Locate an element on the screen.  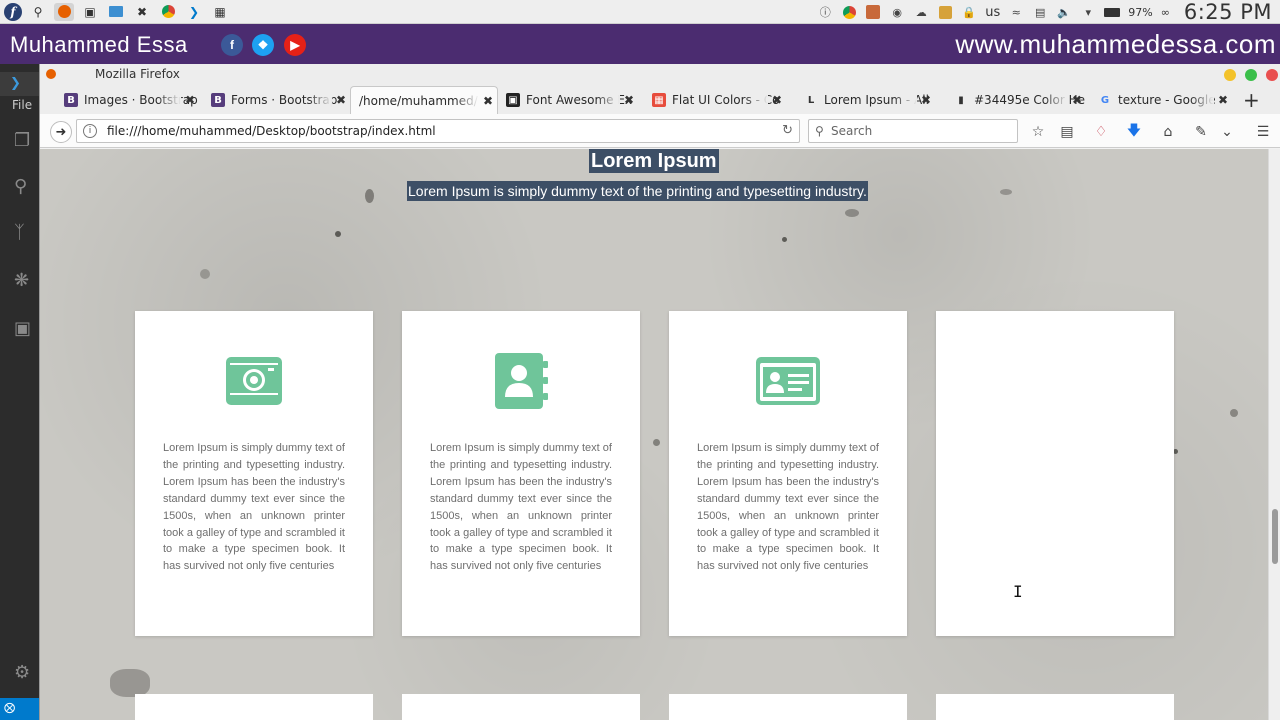
vscode-launcher-icon: ❯ is located at coordinates (194, 12).